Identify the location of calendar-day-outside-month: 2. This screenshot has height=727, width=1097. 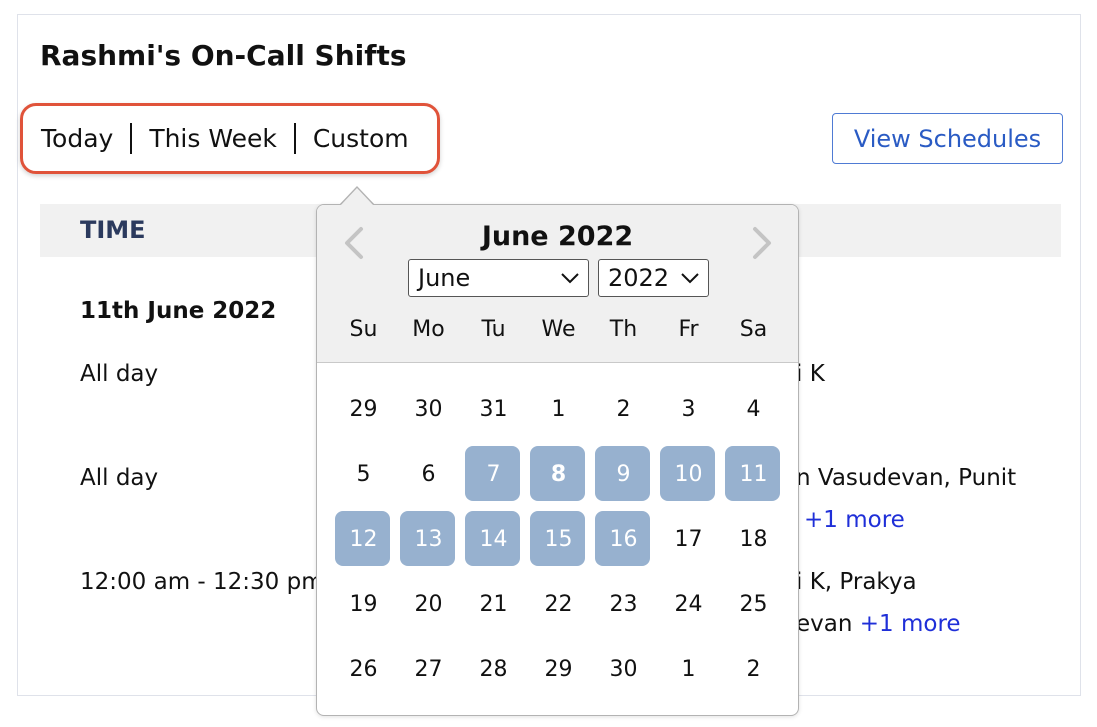
(753, 669).